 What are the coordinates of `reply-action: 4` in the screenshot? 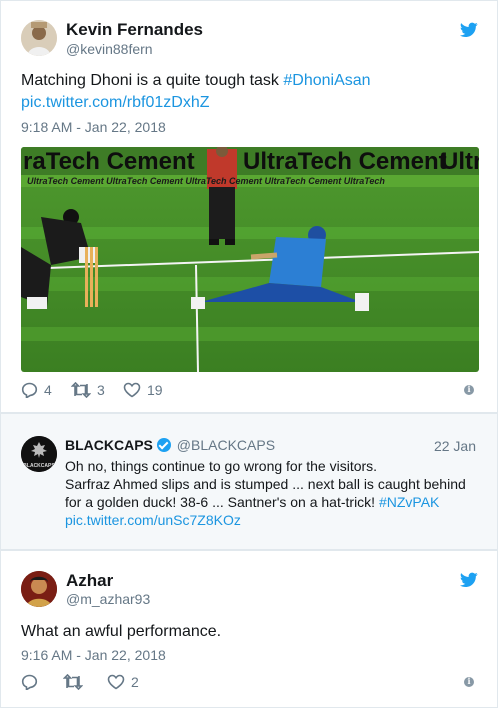 It's located at (36, 390).